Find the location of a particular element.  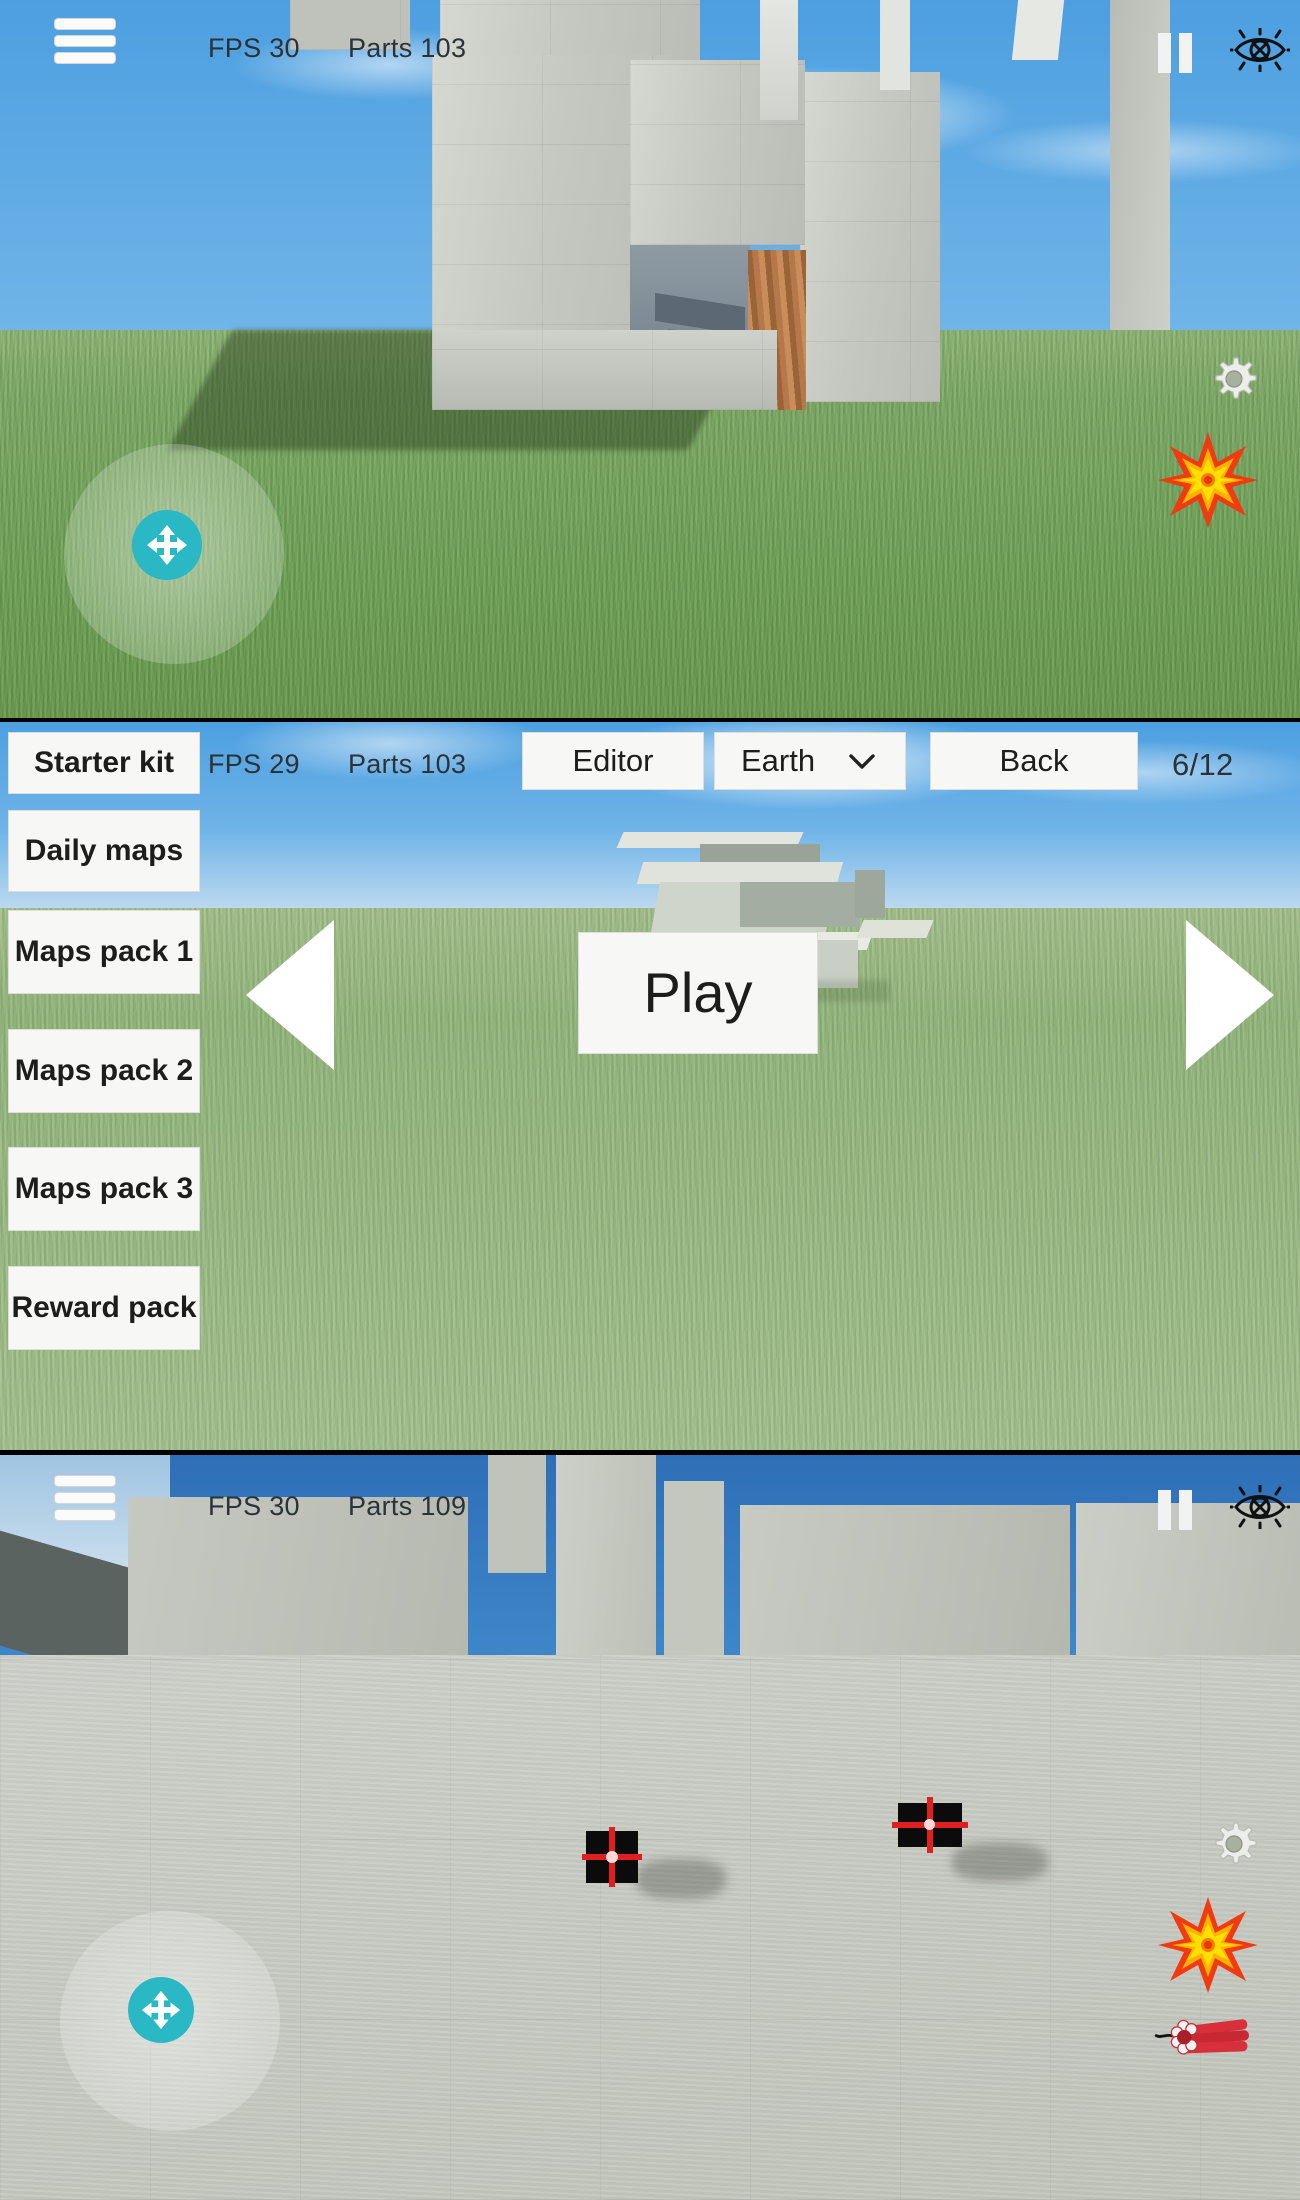

back-button: Back is located at coordinates (1034, 761).